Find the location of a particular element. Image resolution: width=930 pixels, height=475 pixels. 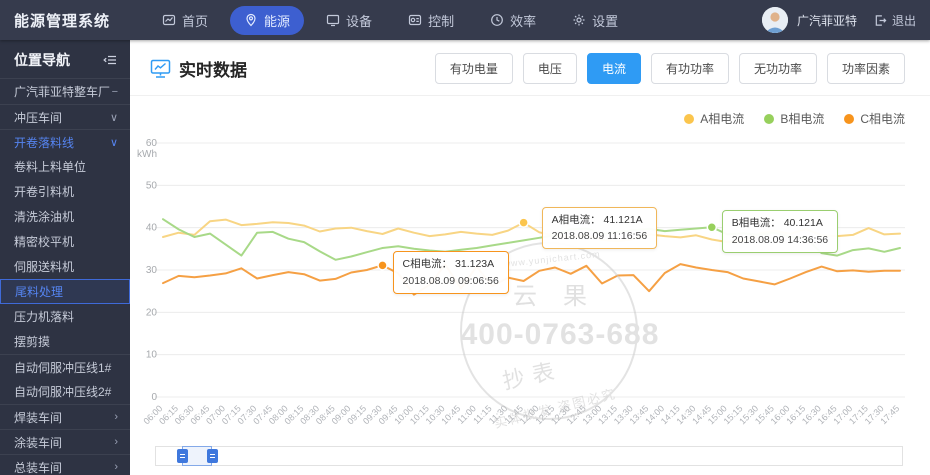

nav-item-设备: 设备 is located at coordinates (349, 20).